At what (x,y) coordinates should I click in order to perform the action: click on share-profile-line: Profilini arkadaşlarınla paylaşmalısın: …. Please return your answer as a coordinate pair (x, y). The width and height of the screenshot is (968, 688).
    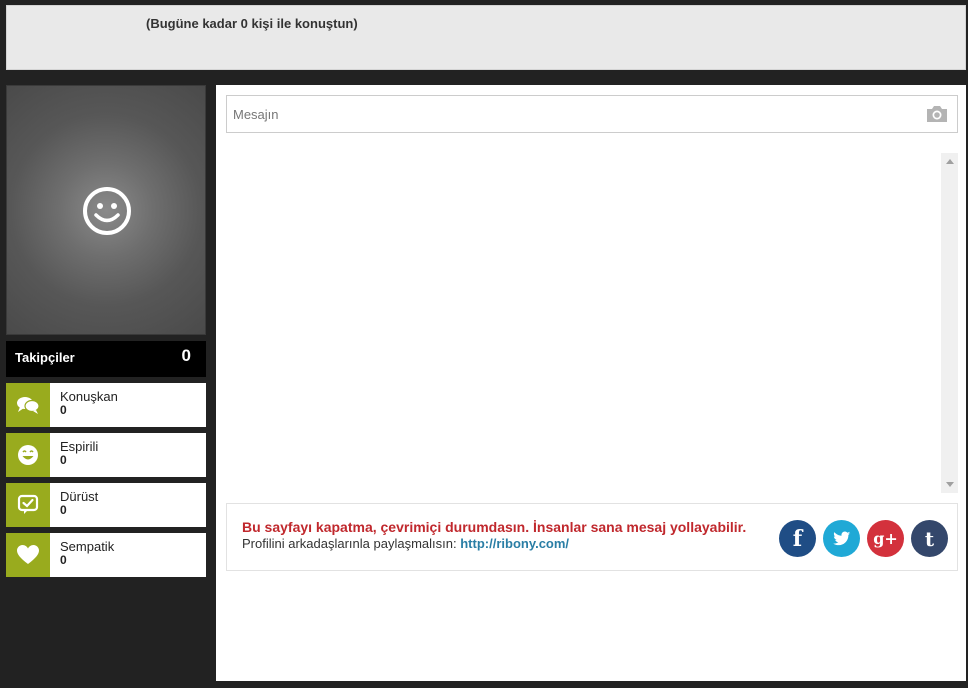
    Looking at the image, I should click on (405, 543).